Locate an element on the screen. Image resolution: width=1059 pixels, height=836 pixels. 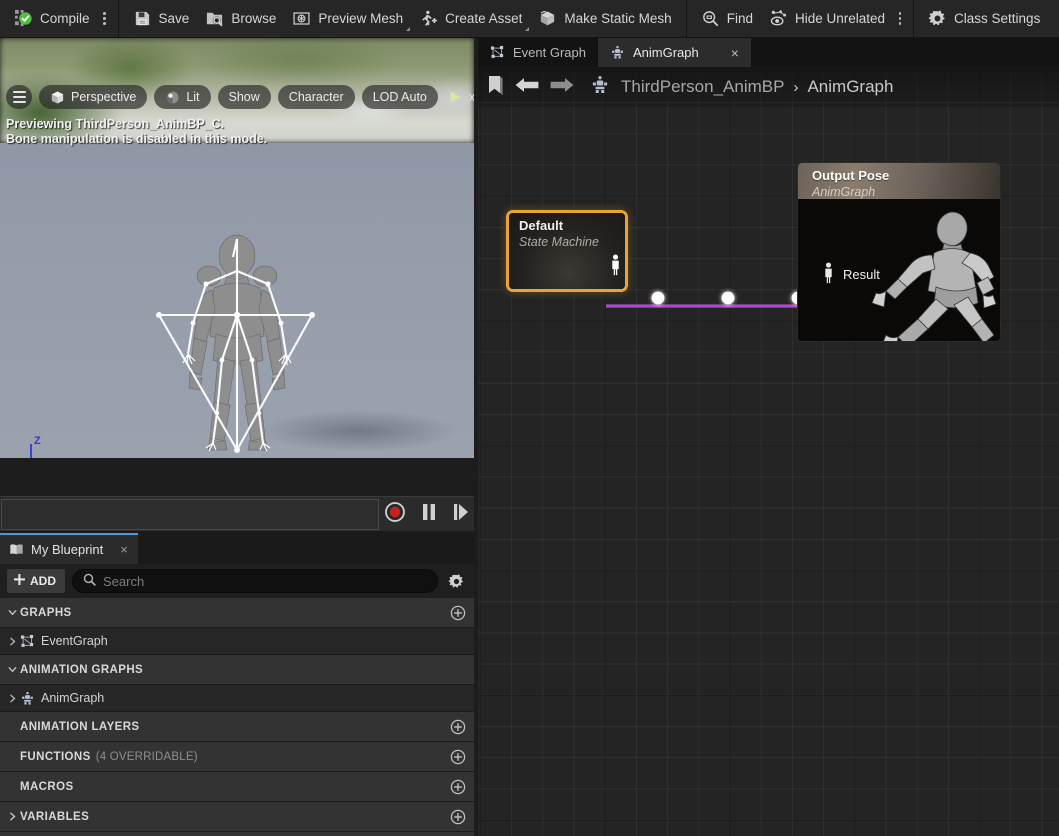
output-pose-node-body: Result is located at coordinates (899, 270).